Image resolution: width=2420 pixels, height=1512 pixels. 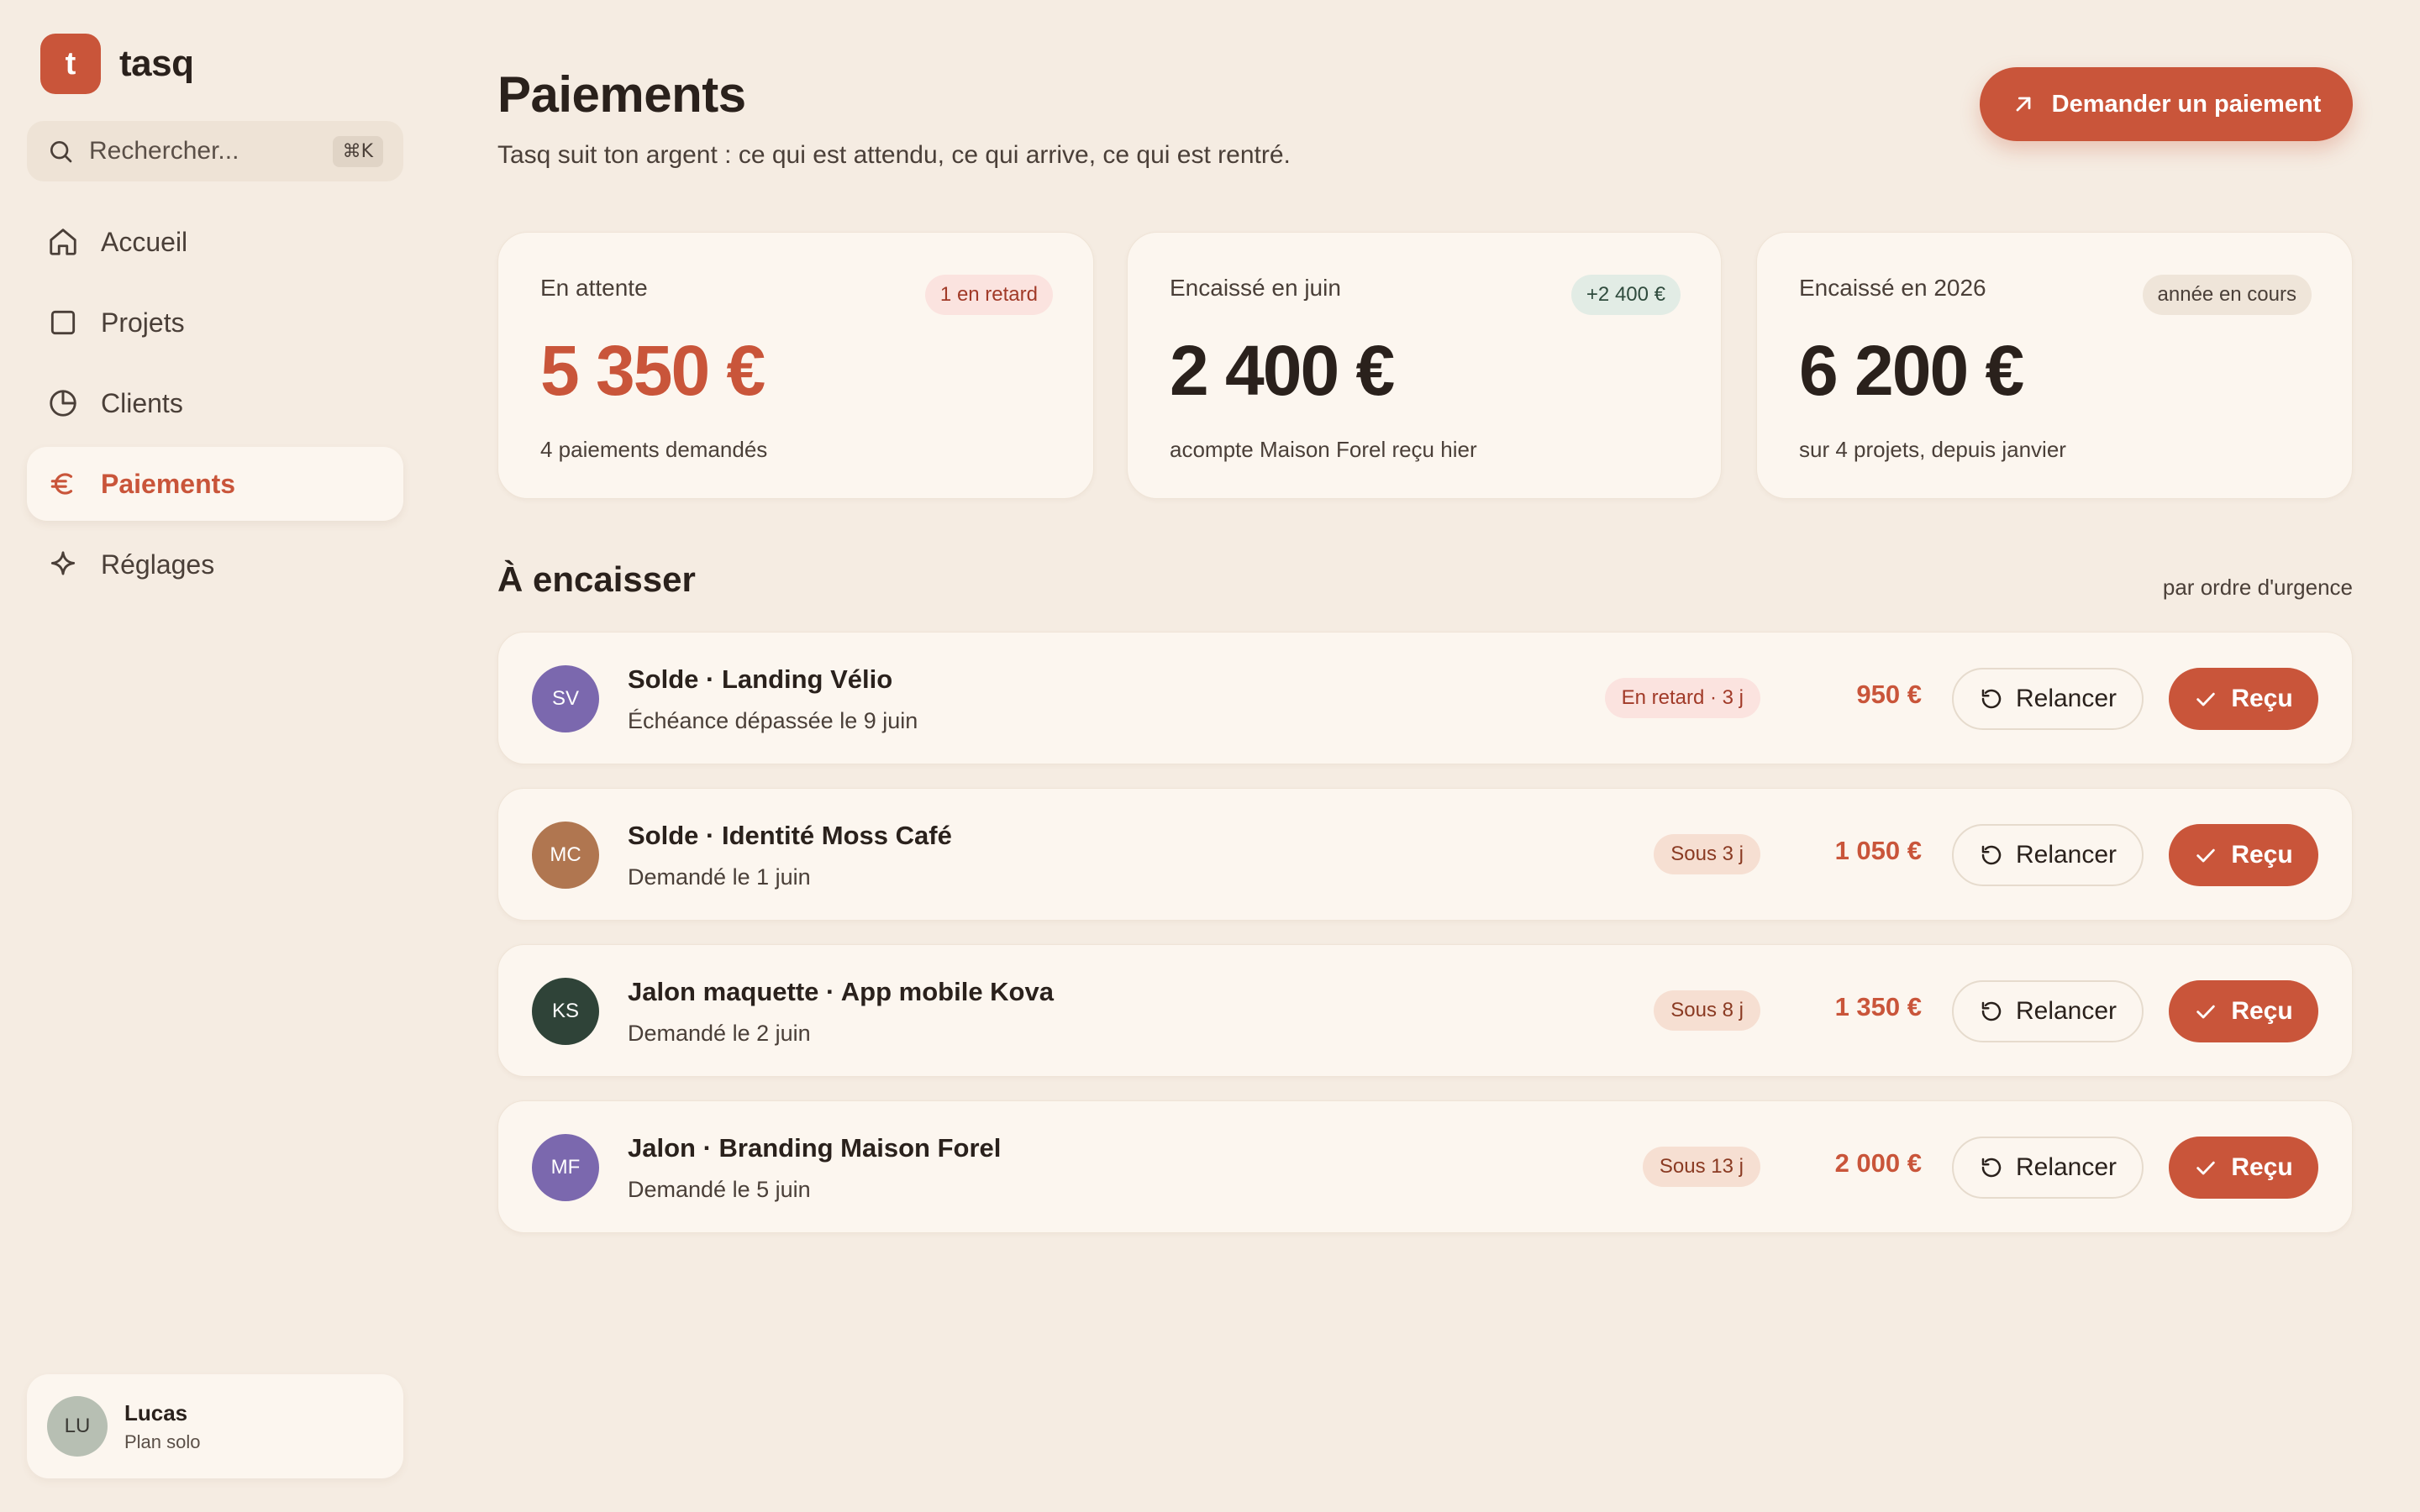 I want to click on sidebar-item-label: Paiements, so click(x=168, y=483).